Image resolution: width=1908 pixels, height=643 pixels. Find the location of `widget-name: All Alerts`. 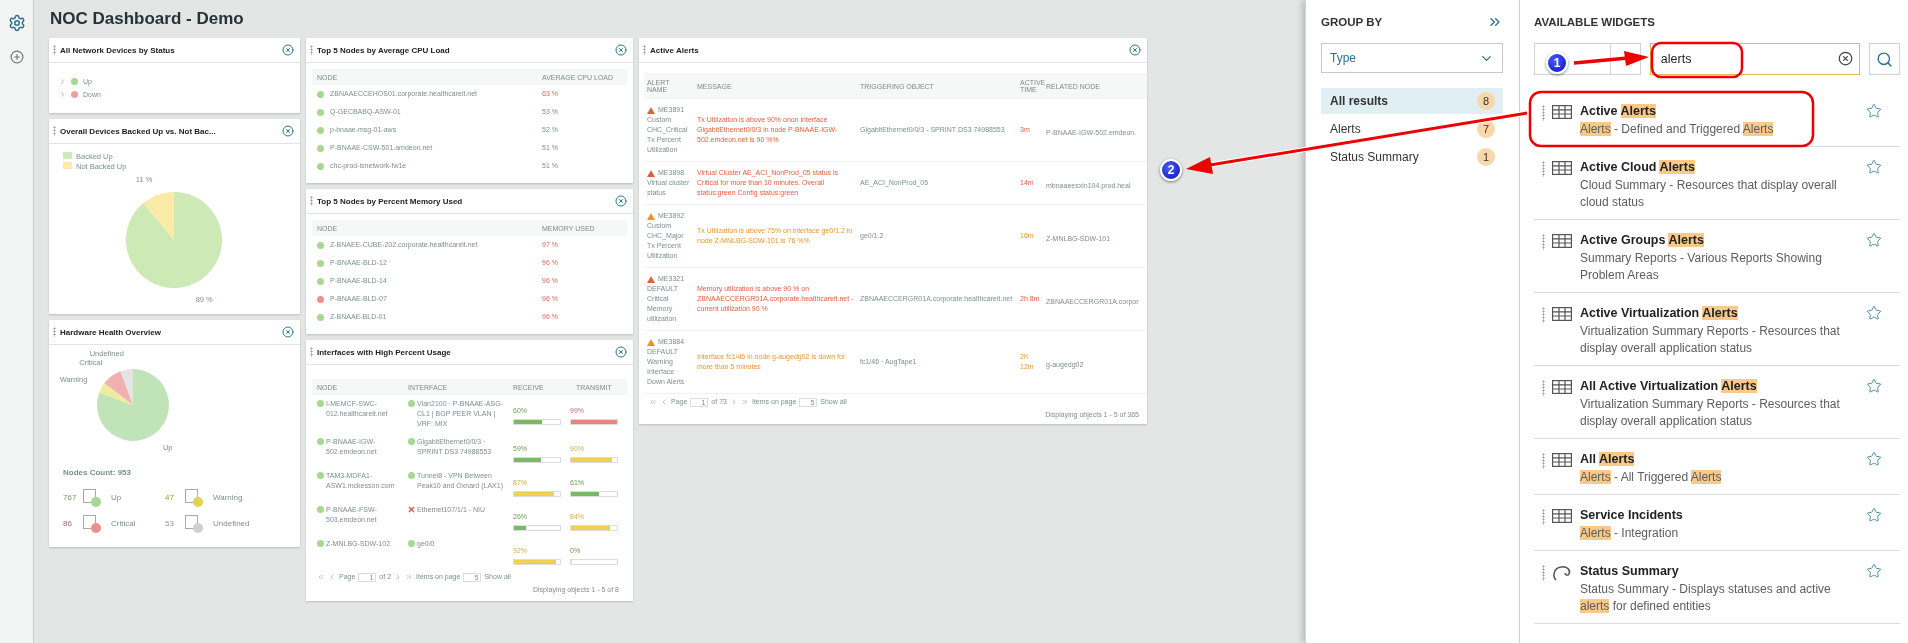

widget-name: All Alerts is located at coordinates (1719, 459).